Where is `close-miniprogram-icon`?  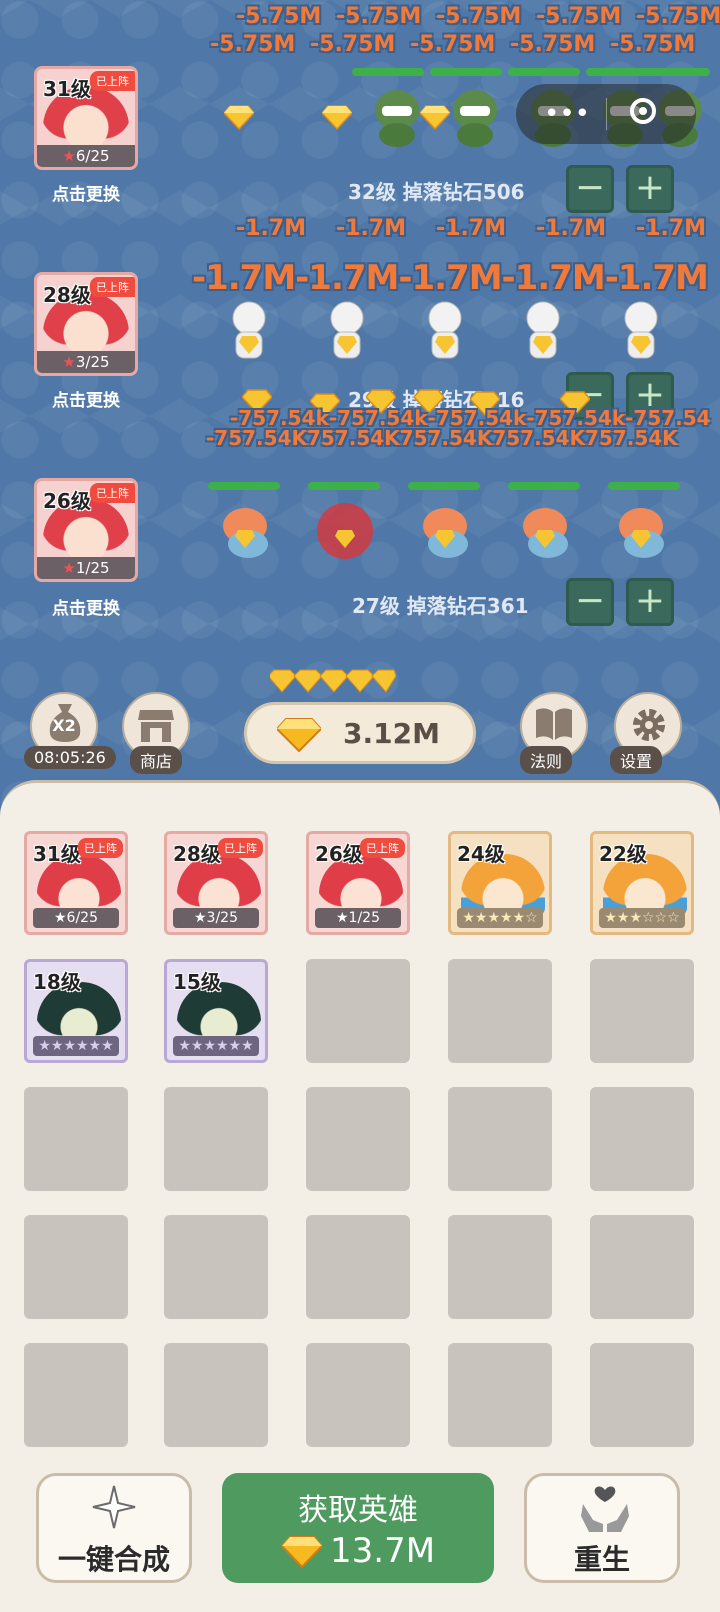
close-miniprogram-icon is located at coordinates (643, 111).